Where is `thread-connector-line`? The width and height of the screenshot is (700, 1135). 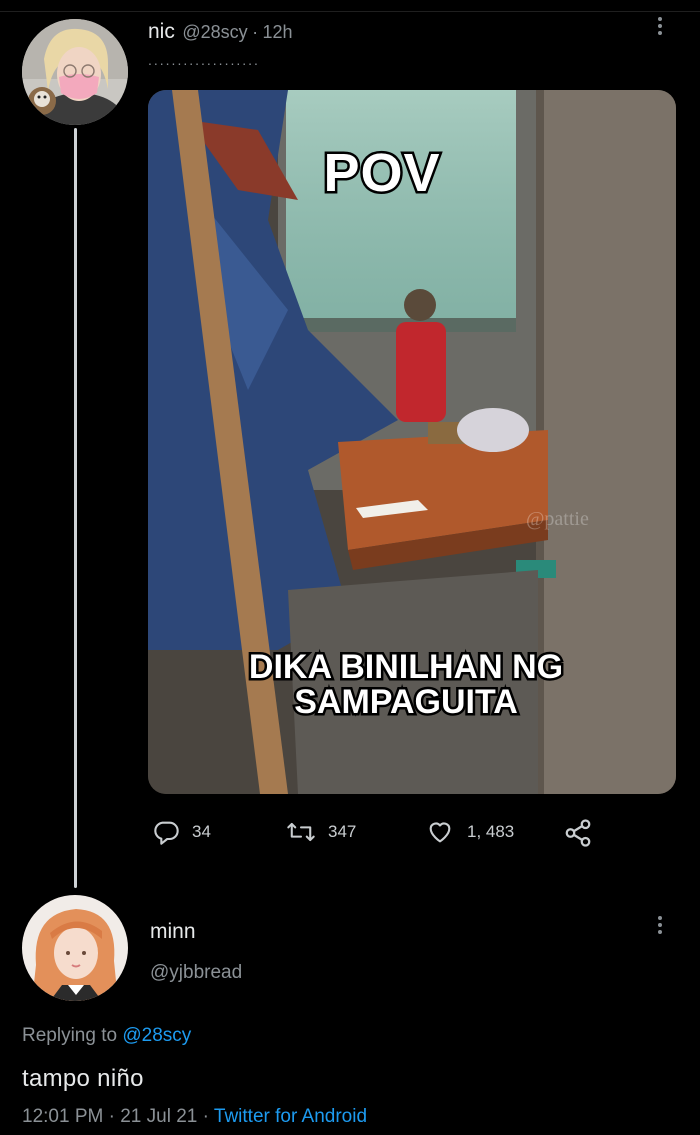
thread-connector-line is located at coordinates (75, 508).